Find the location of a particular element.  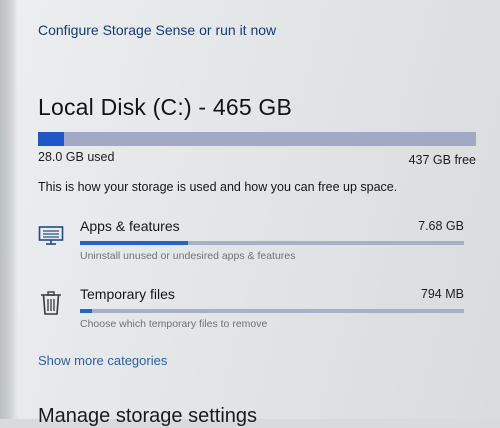

disk-used-label: 28.0 GB used is located at coordinates (76, 157).